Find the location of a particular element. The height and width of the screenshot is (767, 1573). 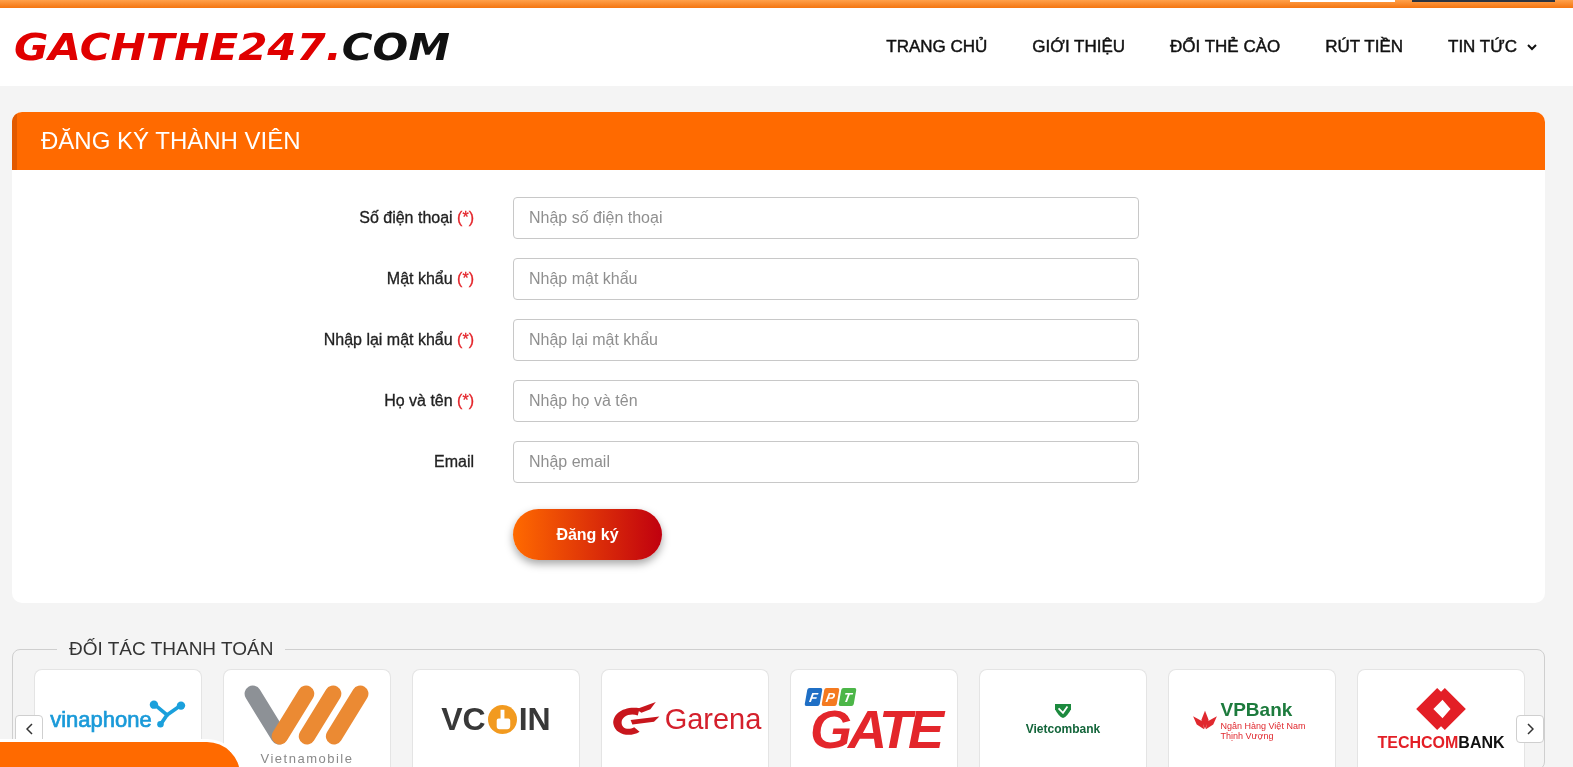

carousel-next-button is located at coordinates (1530, 729).